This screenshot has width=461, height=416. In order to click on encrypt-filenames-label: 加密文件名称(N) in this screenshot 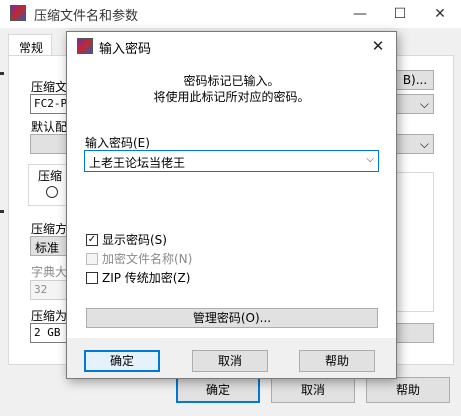, I will do `click(147, 259)`.